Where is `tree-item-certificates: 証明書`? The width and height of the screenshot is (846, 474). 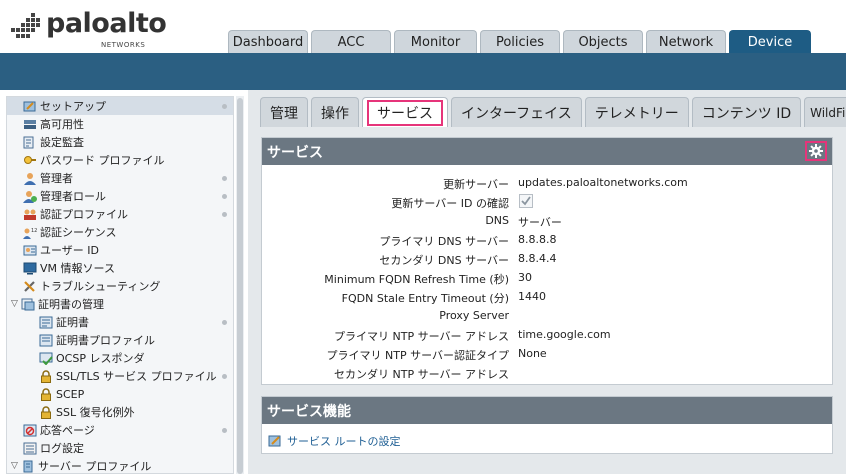
tree-item-certificates: 証明書 is located at coordinates (120, 322).